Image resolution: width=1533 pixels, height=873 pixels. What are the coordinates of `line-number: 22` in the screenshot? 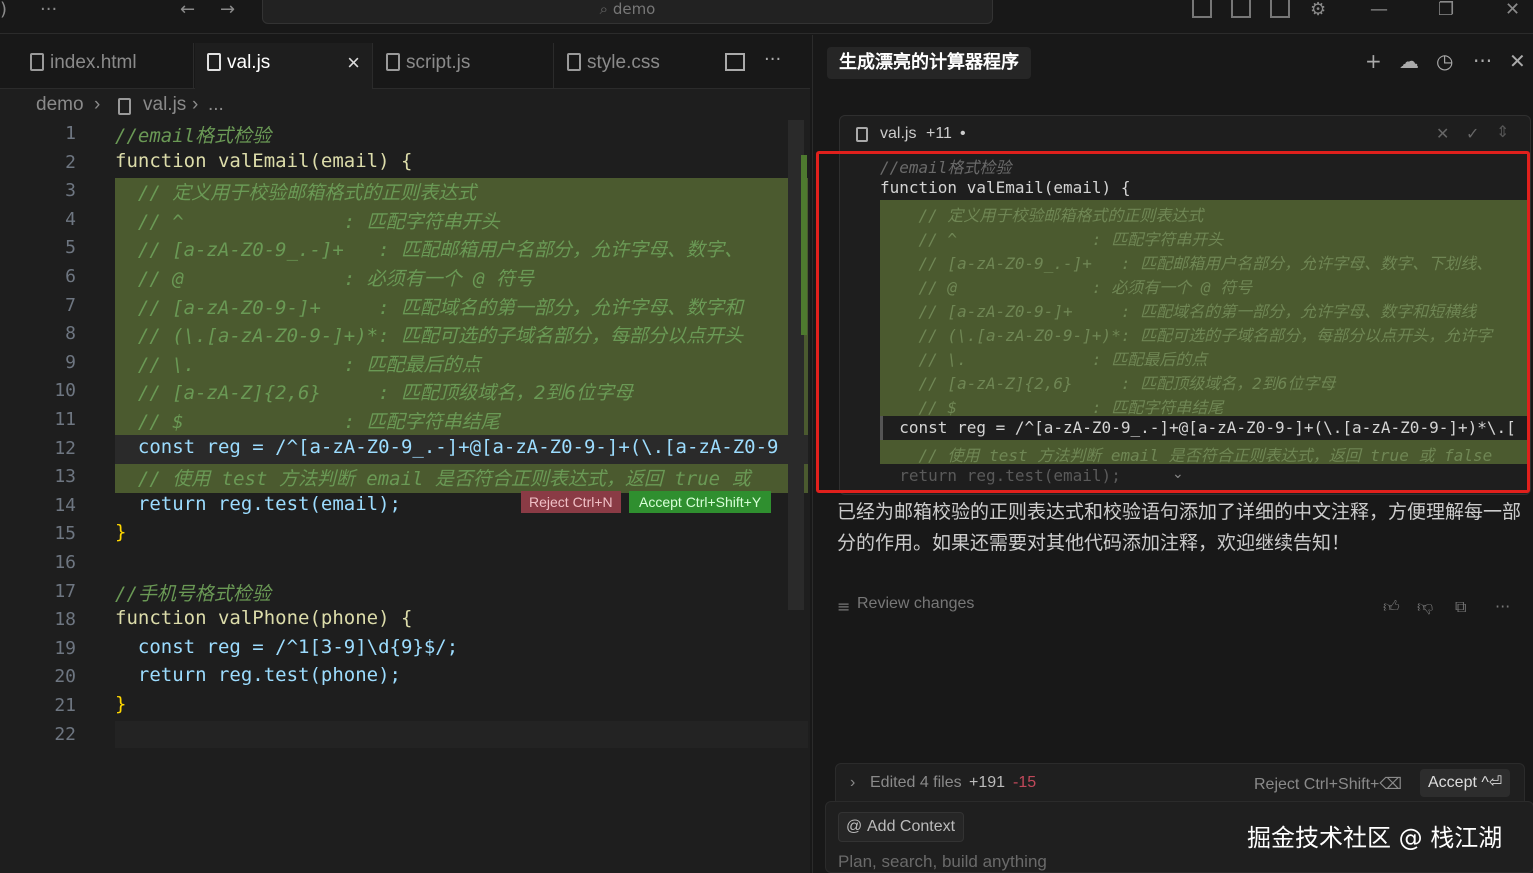 It's located at (65, 734).